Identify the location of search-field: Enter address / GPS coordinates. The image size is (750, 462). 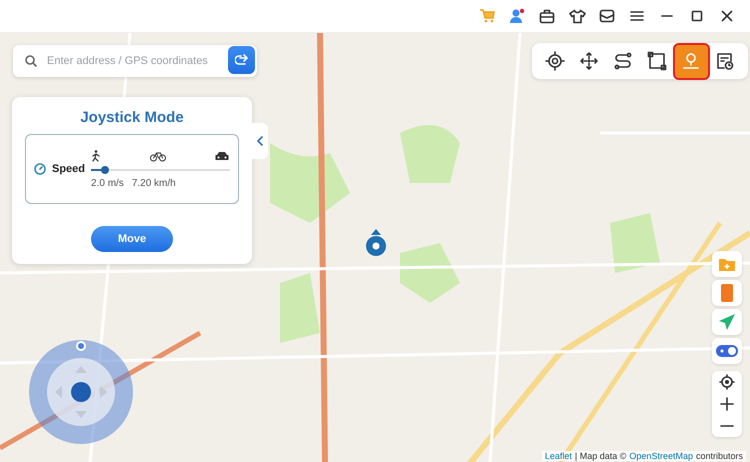
(135, 61).